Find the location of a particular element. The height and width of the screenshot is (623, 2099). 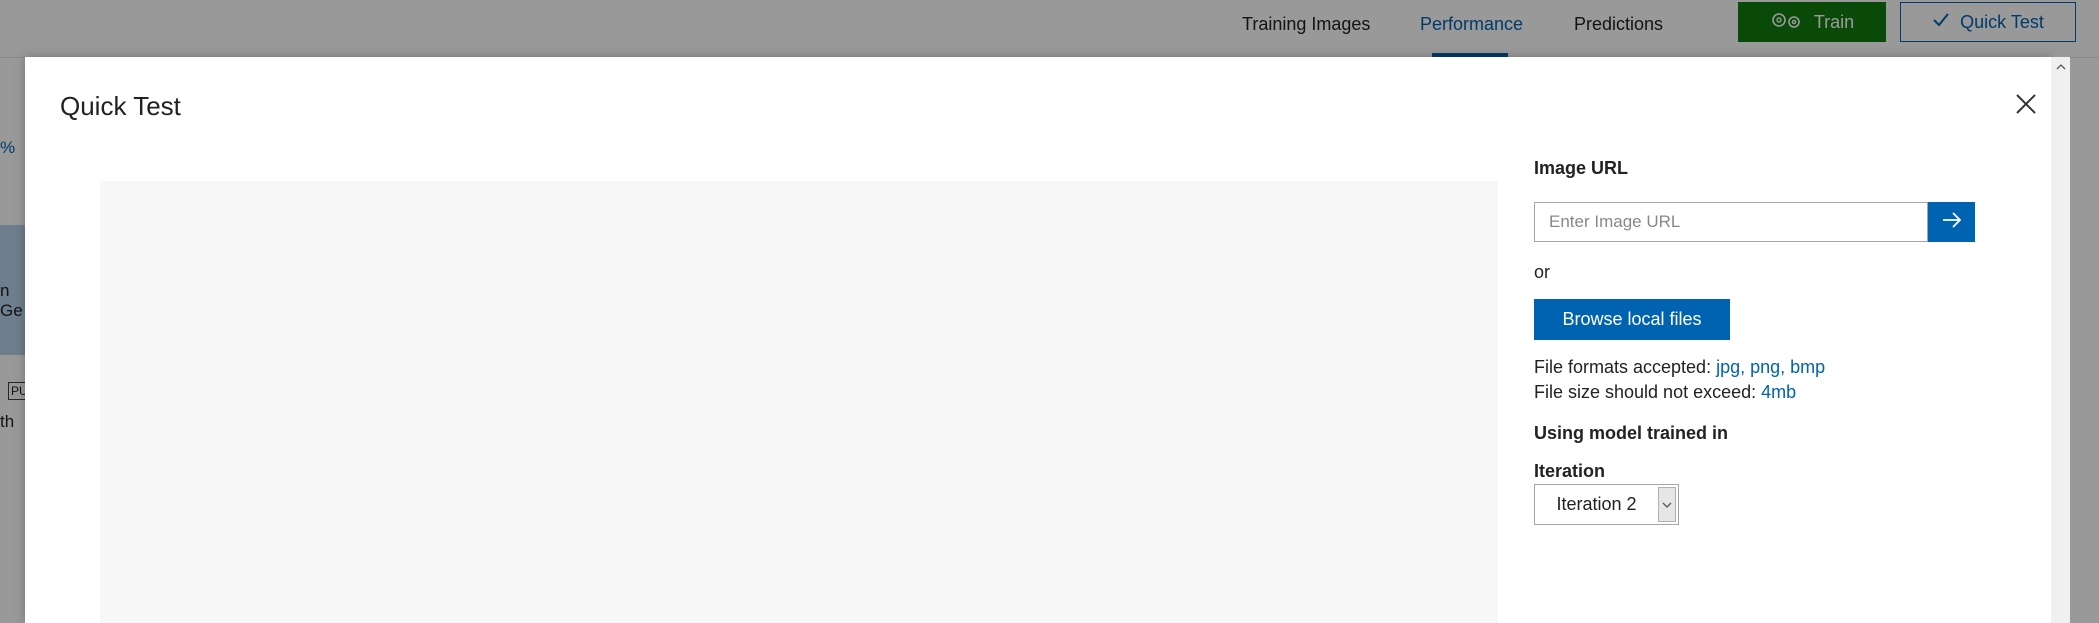

submit-url-button is located at coordinates (1951, 222).